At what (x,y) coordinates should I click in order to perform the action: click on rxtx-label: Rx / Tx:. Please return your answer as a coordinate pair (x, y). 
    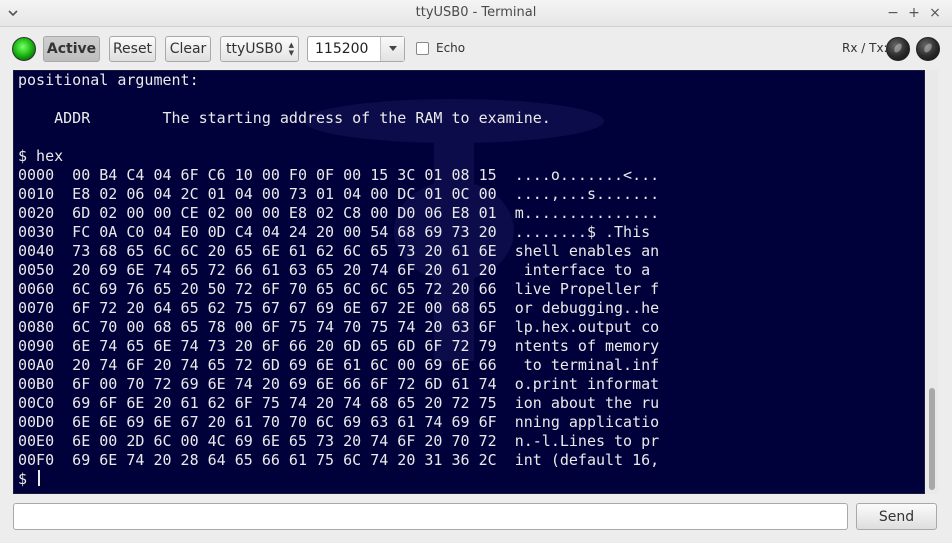
    Looking at the image, I should click on (865, 48).